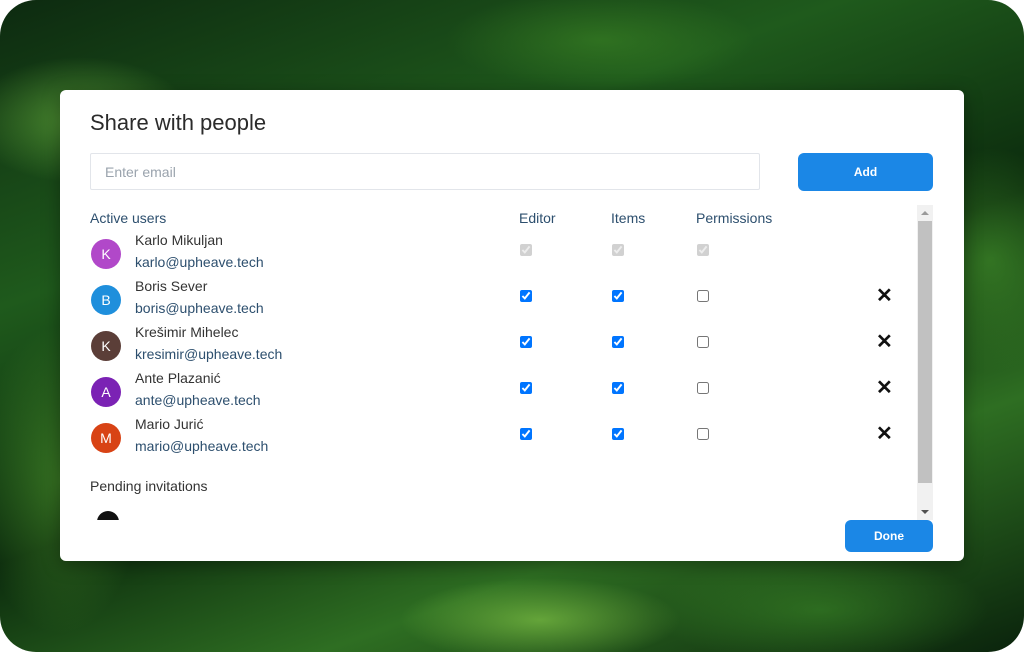 The image size is (1024, 652). I want to click on email-input, so click(425, 171).